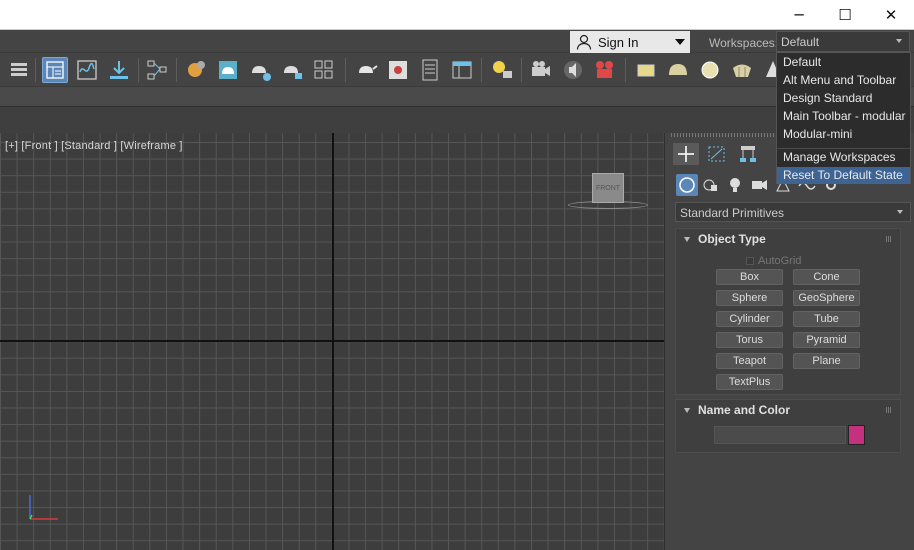 This screenshot has height=550, width=914. Describe the element at coordinates (749, 382) in the screenshot. I see `textplus-button: TextPlus` at that location.